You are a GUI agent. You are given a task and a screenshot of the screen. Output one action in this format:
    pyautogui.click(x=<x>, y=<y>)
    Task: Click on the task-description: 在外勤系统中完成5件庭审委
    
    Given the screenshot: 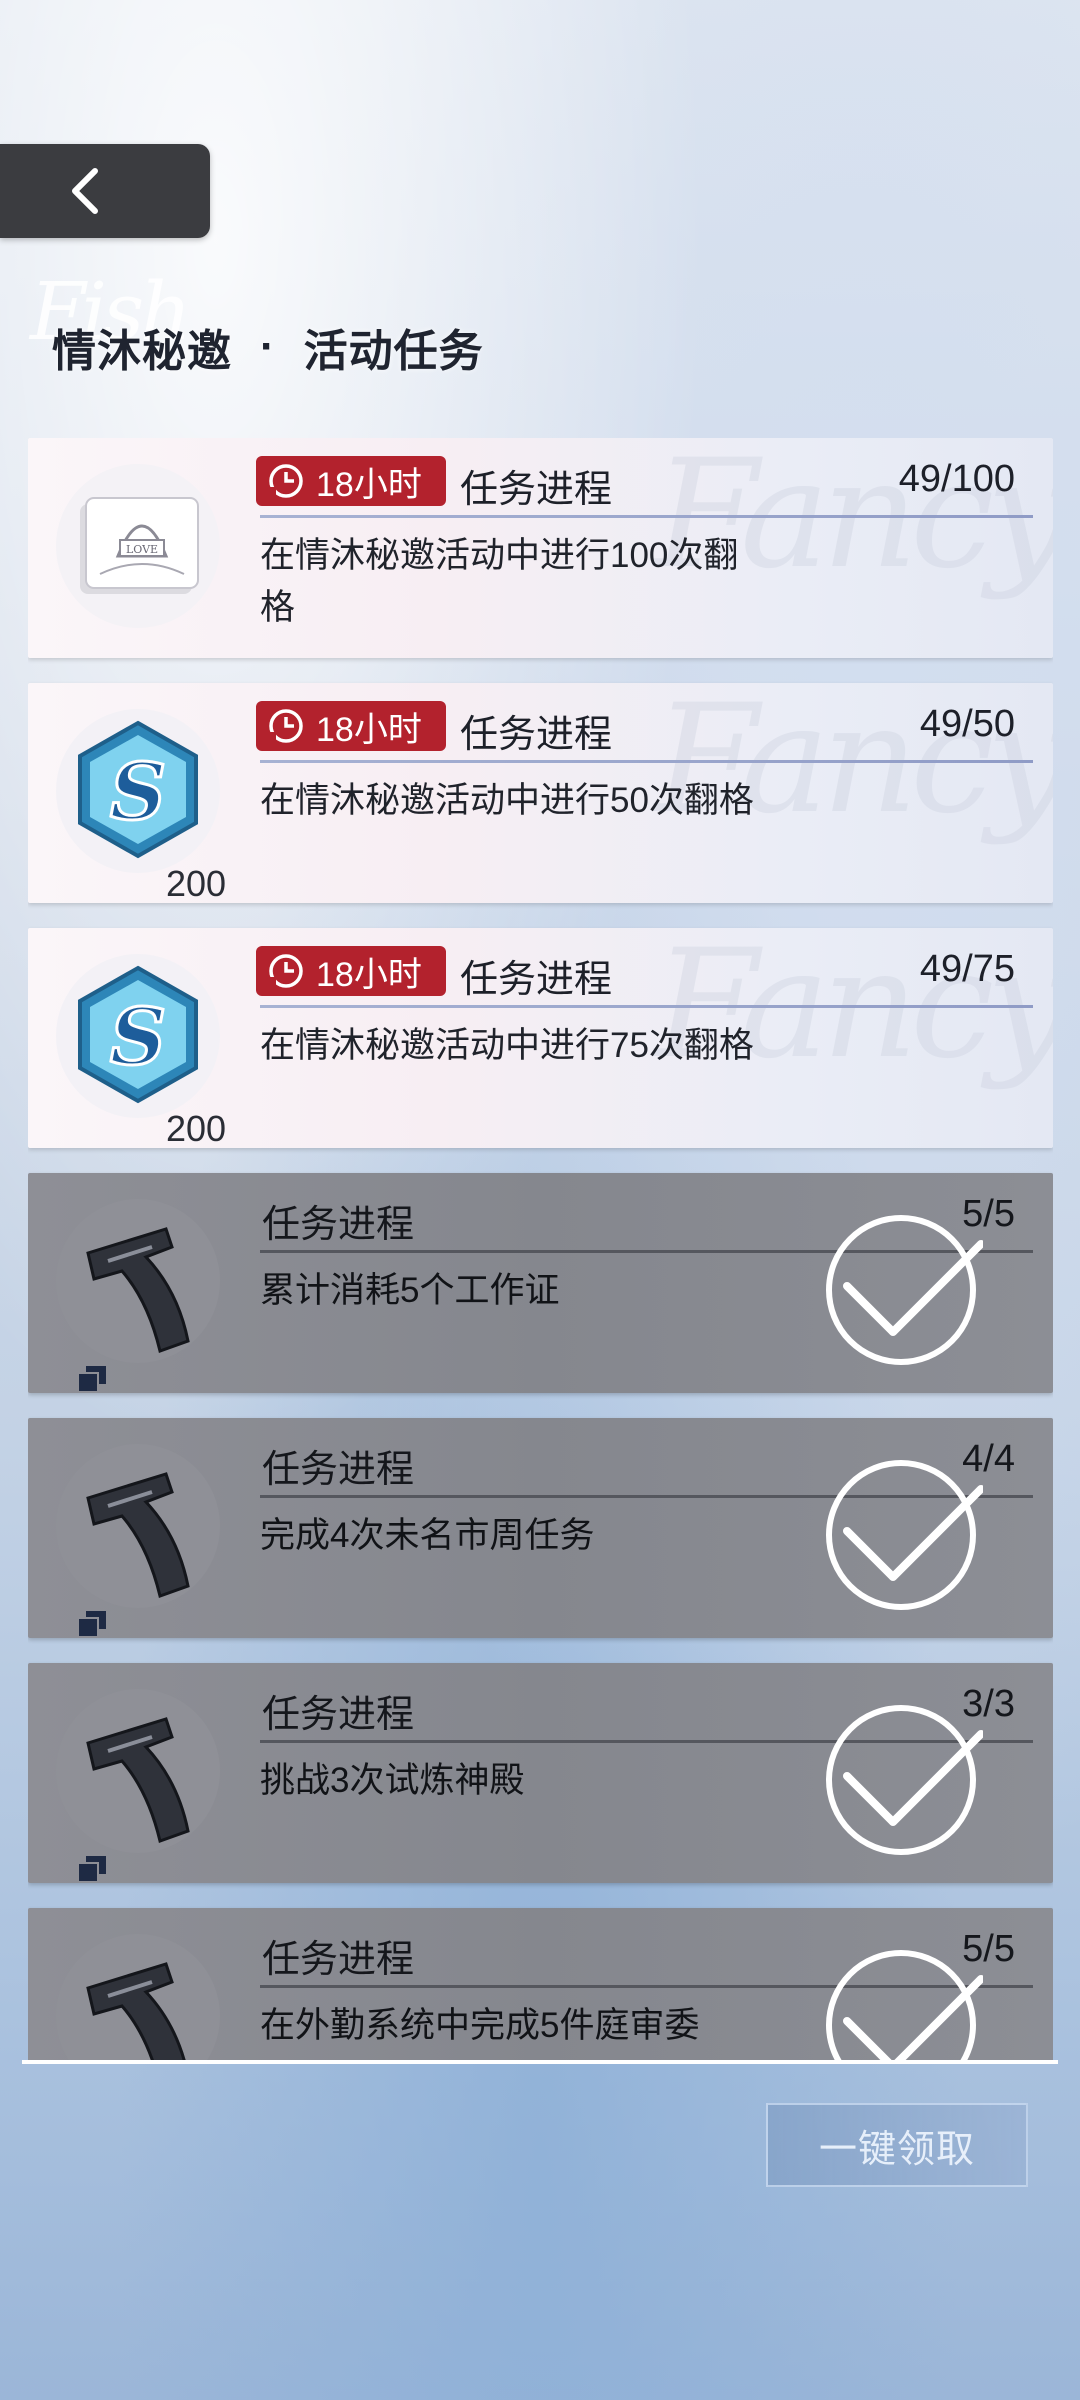 What is the action you would take?
    pyautogui.click(x=480, y=2025)
    